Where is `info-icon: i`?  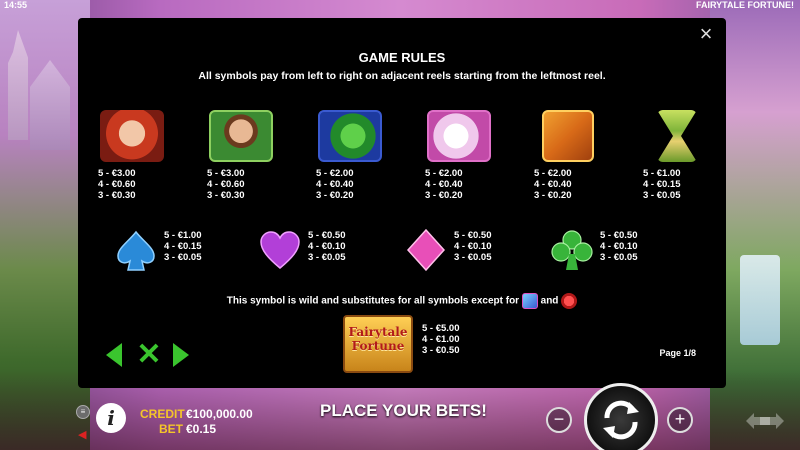 info-icon: i is located at coordinates (111, 418).